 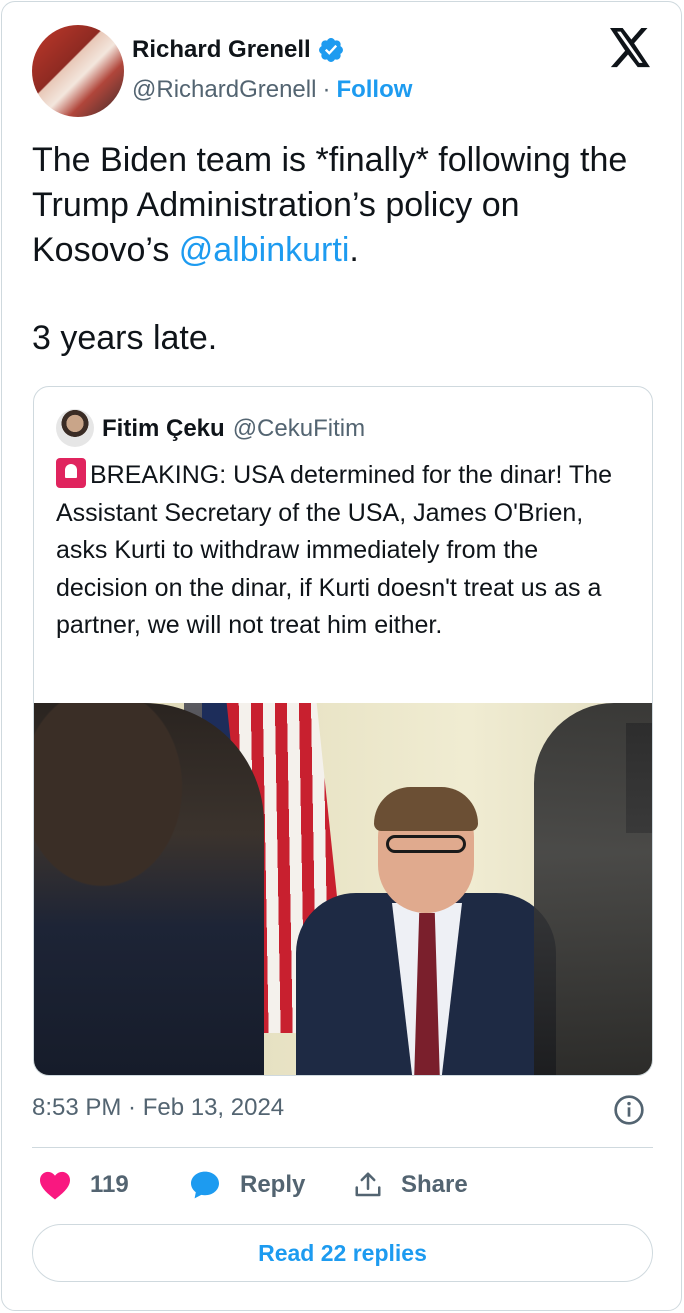 I want to click on author-handle: @RichardGrenell, so click(x=224, y=90).